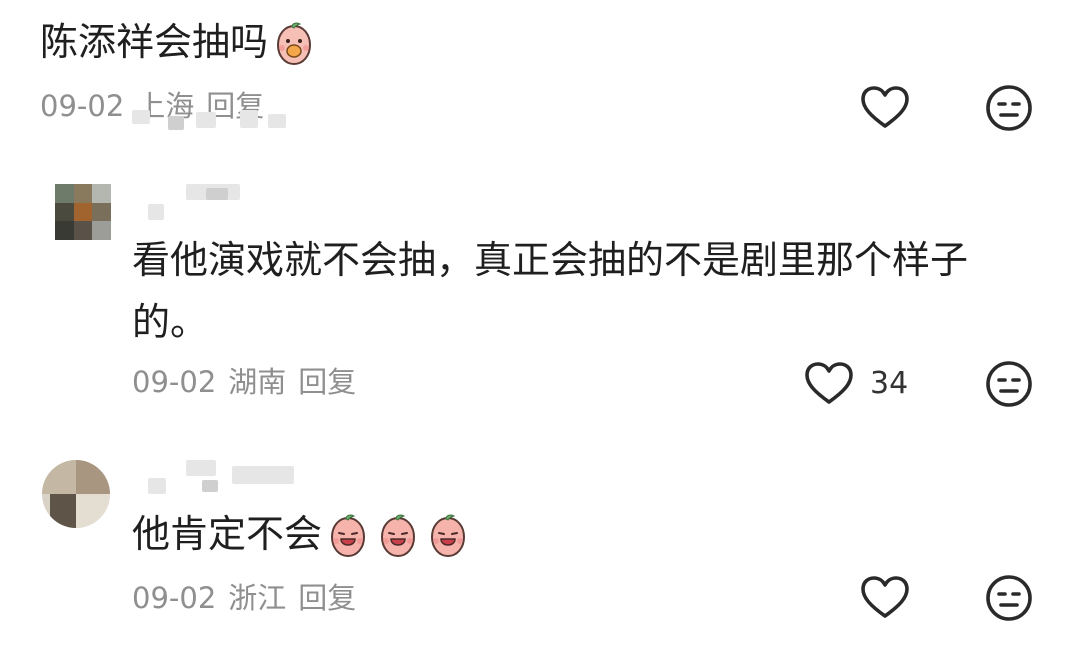  Describe the element at coordinates (154, 42) in the screenshot. I see `comment-text: 陈添祥会抽吗` at that location.